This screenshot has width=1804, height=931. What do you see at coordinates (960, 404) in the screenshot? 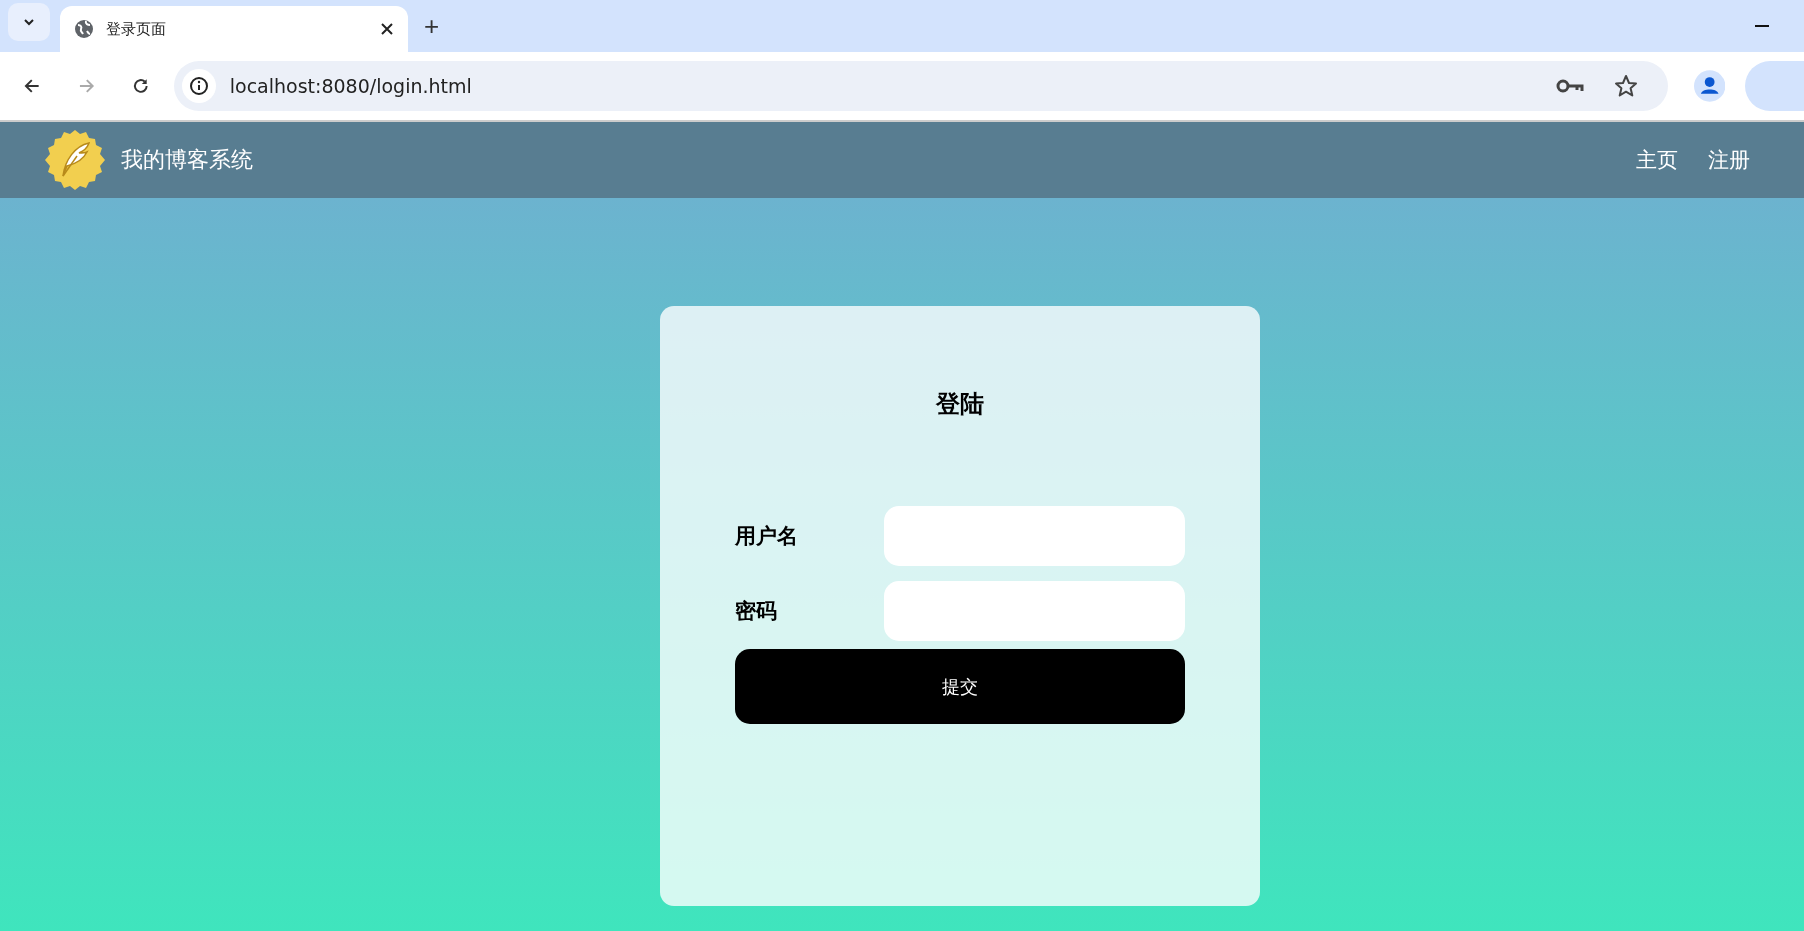
I see `login-title: 登陆` at bounding box center [960, 404].